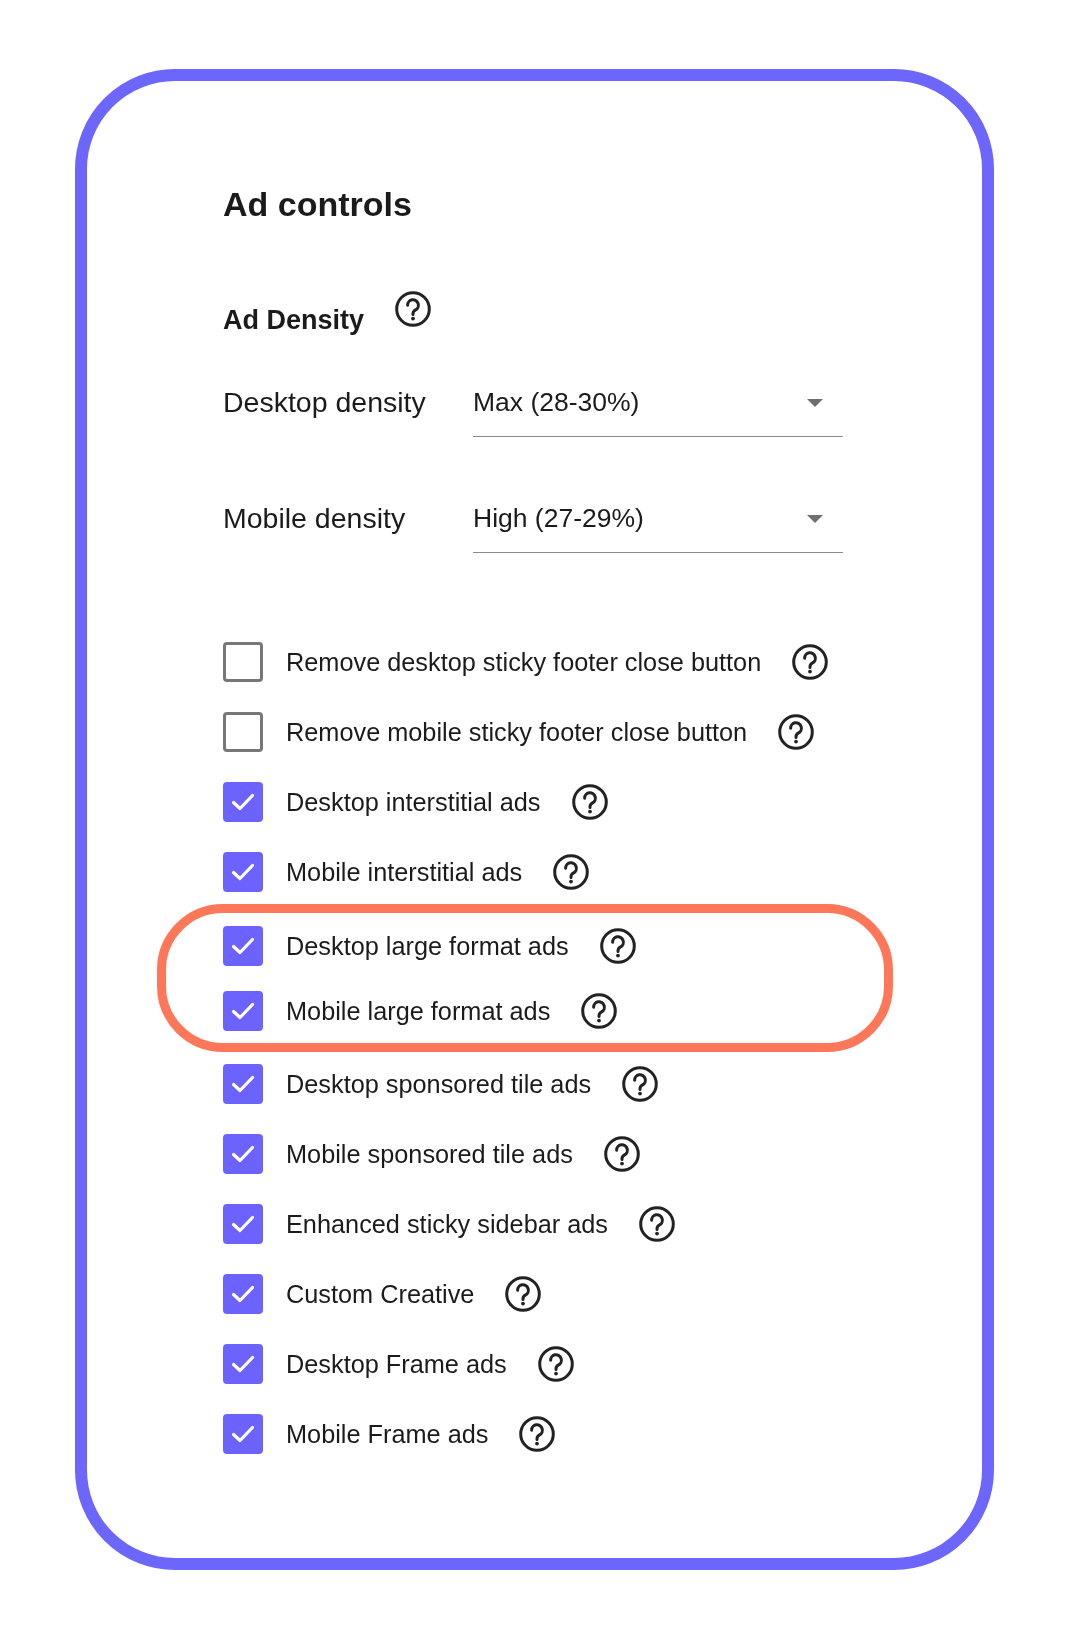 The height and width of the screenshot is (1644, 1068). What do you see at coordinates (315, 518) in the screenshot?
I see `select-label: Mobile density` at bounding box center [315, 518].